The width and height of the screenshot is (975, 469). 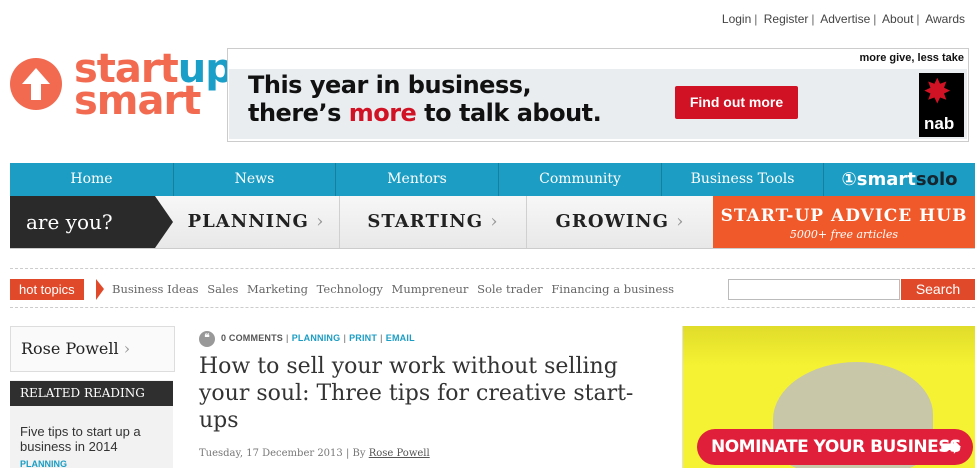 I want to click on nav-business-tools: Business Tools, so click(x=743, y=179).